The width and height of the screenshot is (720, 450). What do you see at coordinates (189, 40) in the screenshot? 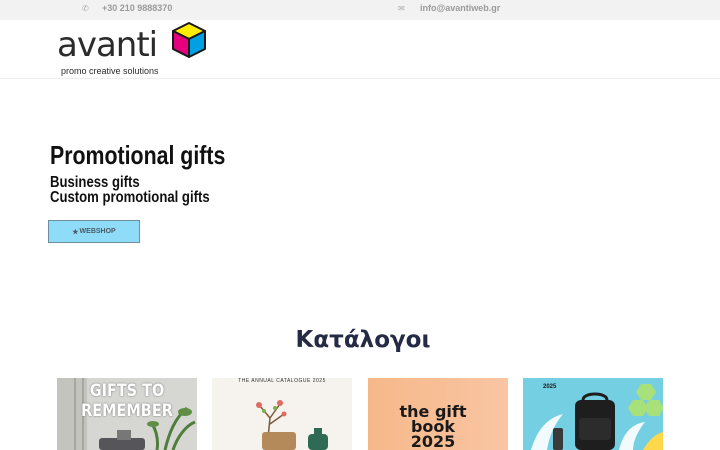
I see `cube-logo-icon` at bounding box center [189, 40].